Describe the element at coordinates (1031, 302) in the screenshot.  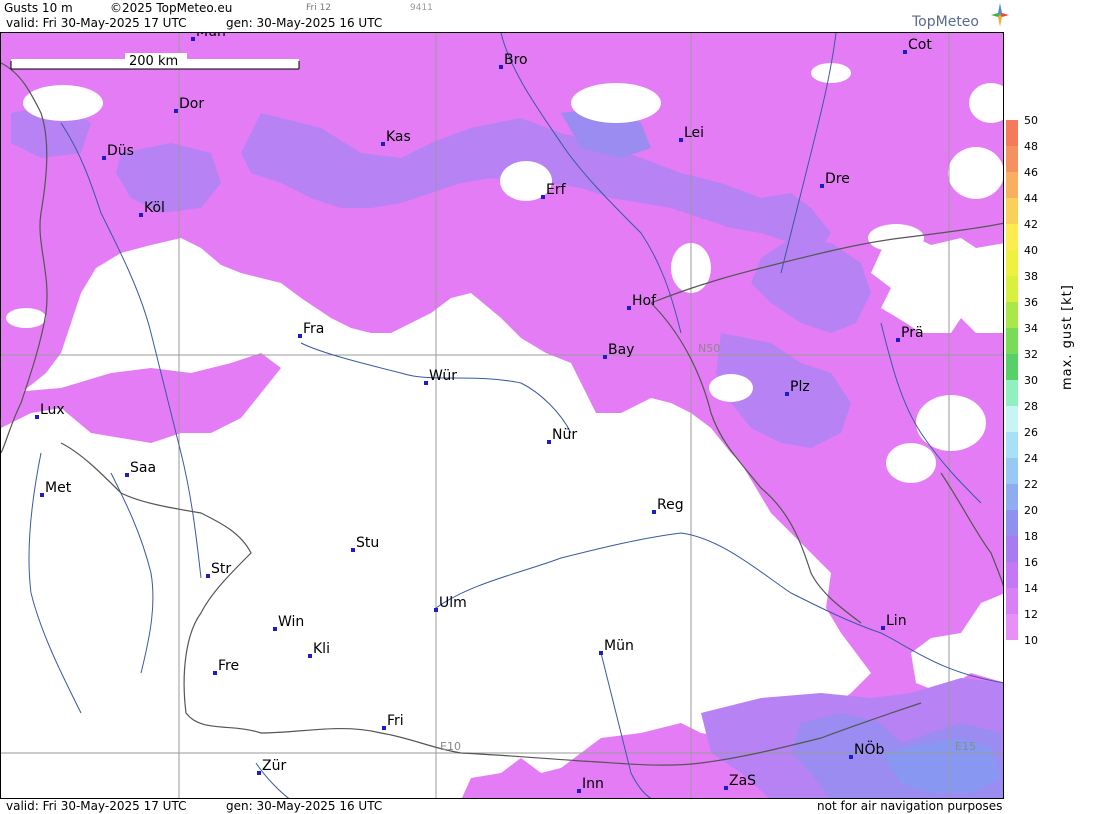
I see `legend-tick: 36` at that location.